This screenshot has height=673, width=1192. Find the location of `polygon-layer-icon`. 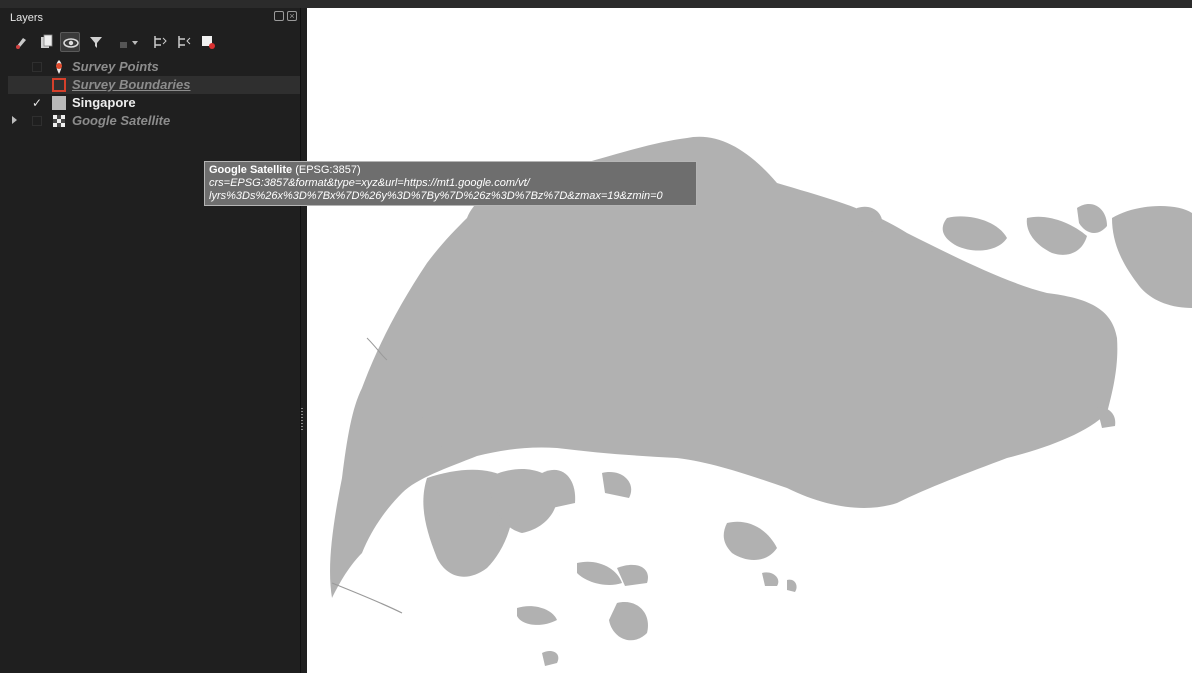

polygon-layer-icon is located at coordinates (59, 85).